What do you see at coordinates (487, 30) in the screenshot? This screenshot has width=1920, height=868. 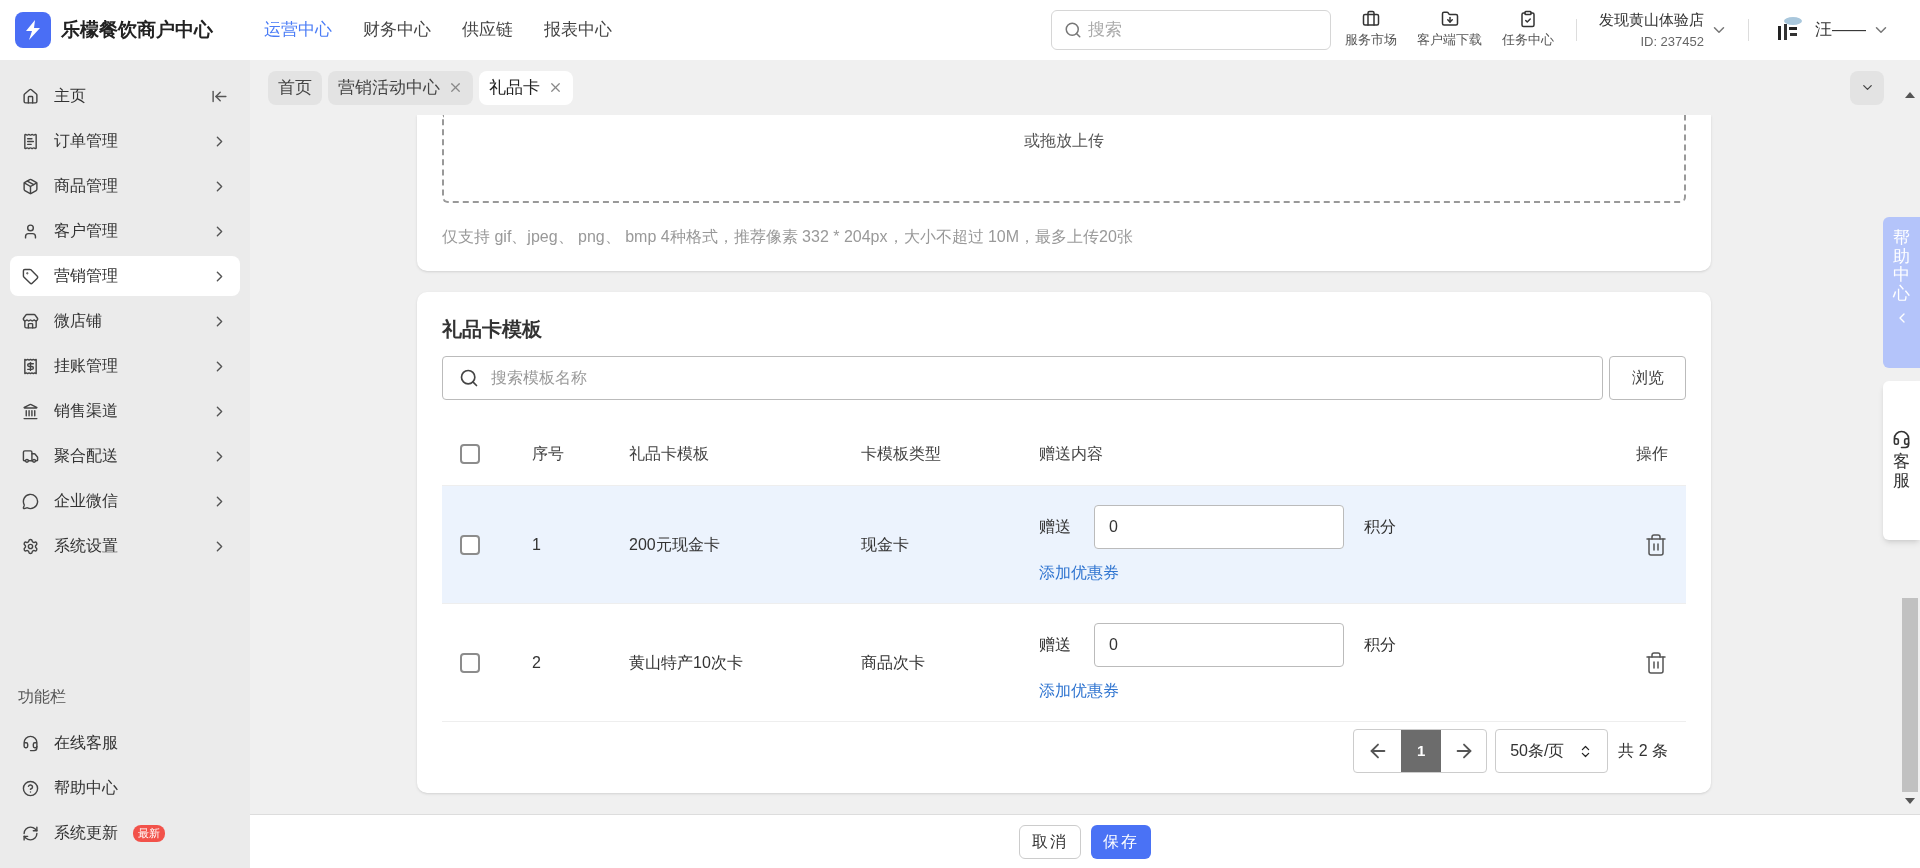 I see `nav-link: 供应链` at bounding box center [487, 30].